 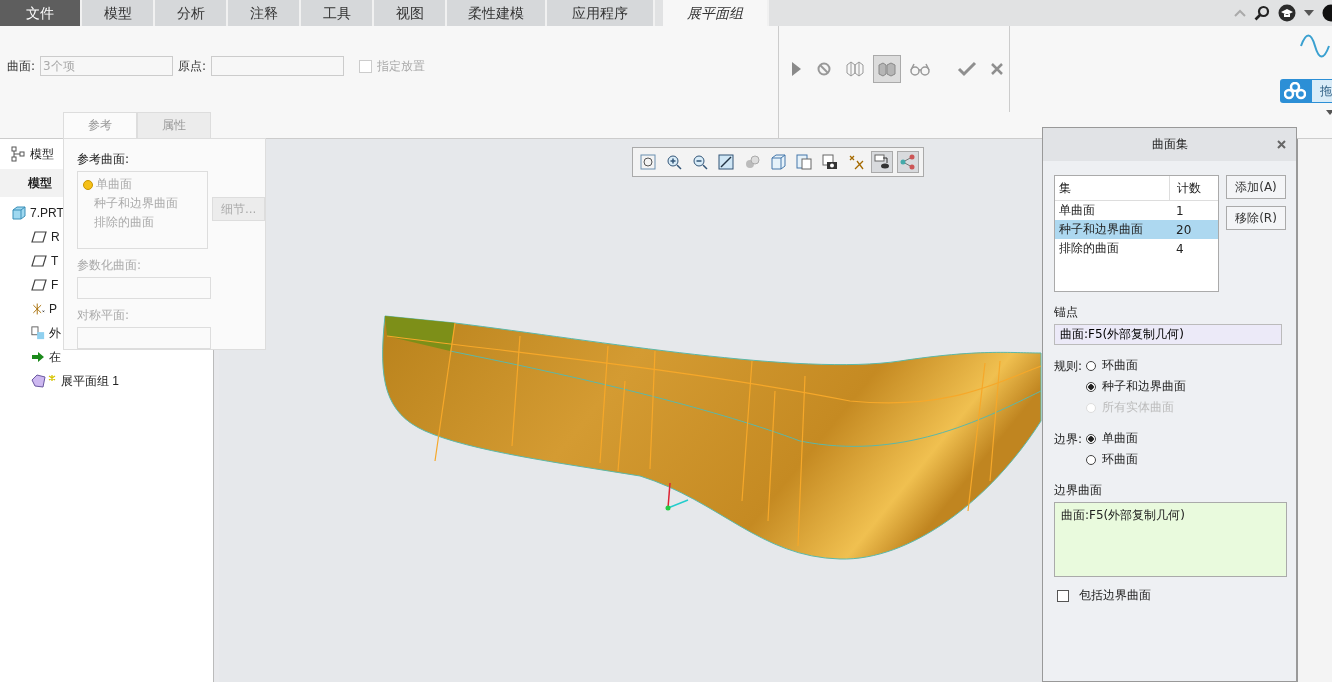 I want to click on drag-widget: 拖, so click(x=1306, y=91).